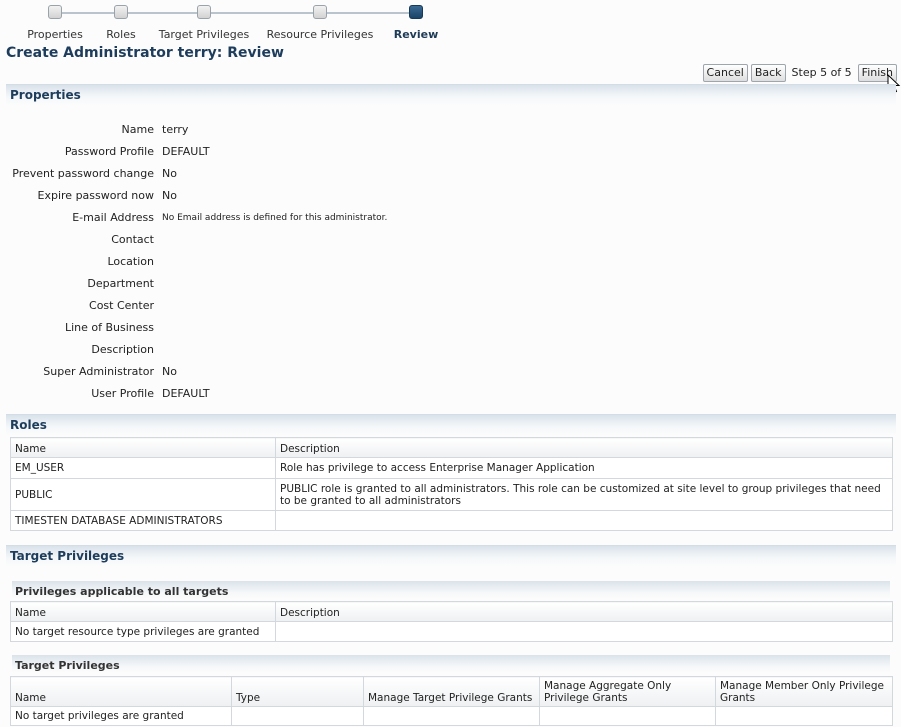  What do you see at coordinates (725, 72) in the screenshot?
I see `cancel-button: Cancel` at bounding box center [725, 72].